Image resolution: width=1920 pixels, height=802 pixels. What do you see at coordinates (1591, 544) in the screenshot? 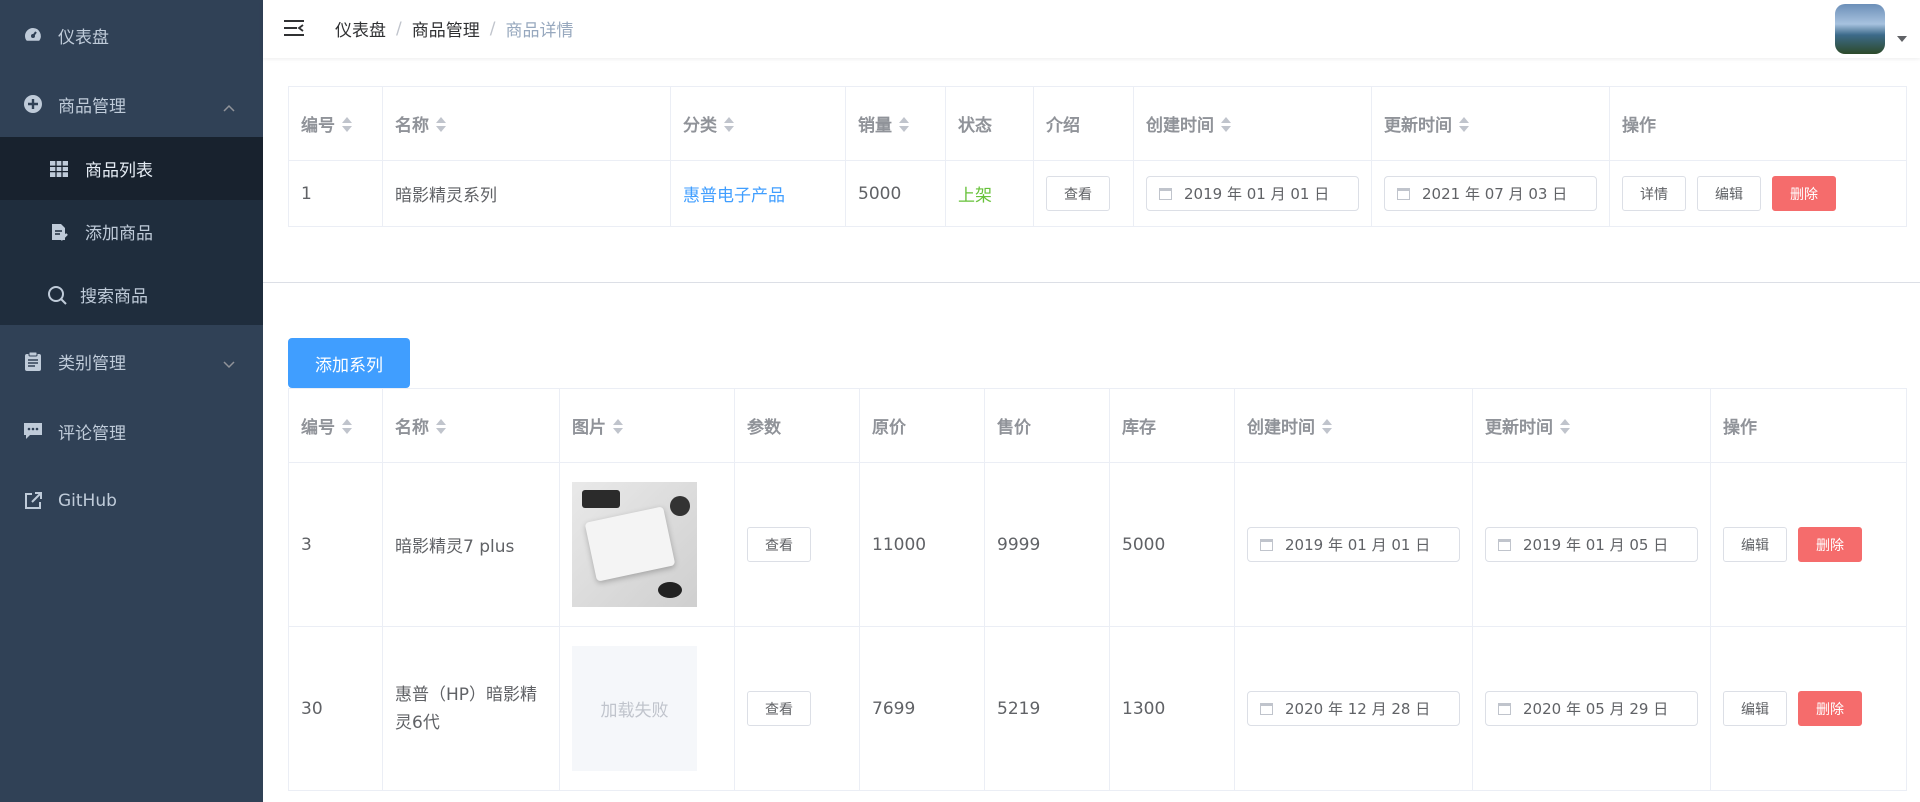
I see `updated-date-picker: 2019 年 01 月 05 日` at bounding box center [1591, 544].